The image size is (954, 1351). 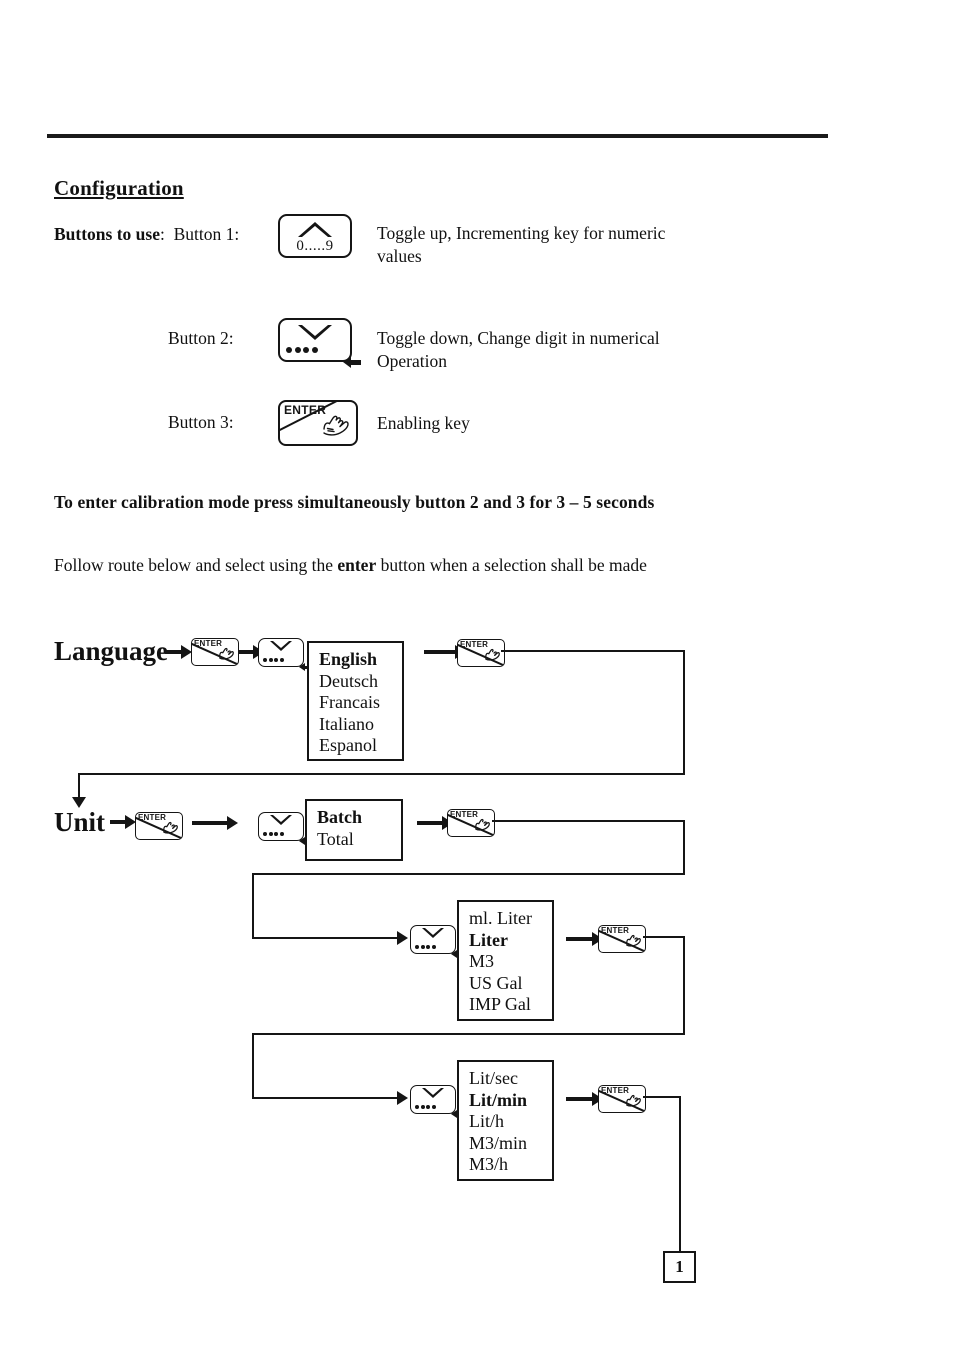 What do you see at coordinates (468, 1034) in the screenshot?
I see `connector-3-segment-left` at bounding box center [468, 1034].